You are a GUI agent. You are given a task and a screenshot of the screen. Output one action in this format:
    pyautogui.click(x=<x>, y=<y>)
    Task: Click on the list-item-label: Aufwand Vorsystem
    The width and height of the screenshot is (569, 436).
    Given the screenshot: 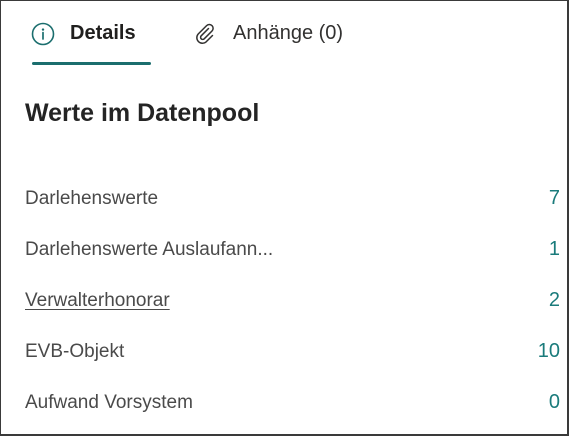 What is the action you would take?
    pyautogui.click(x=109, y=402)
    